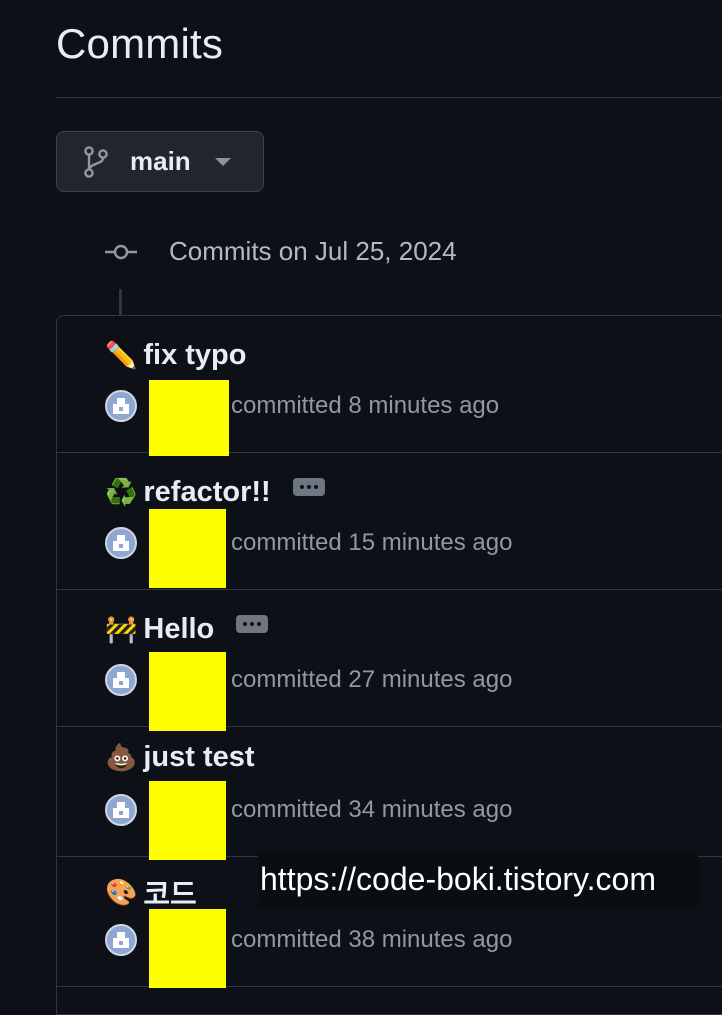 Image resolution: width=722 pixels, height=1015 pixels. I want to click on commit-timestamp: committed 8 minutes ago, so click(365, 405).